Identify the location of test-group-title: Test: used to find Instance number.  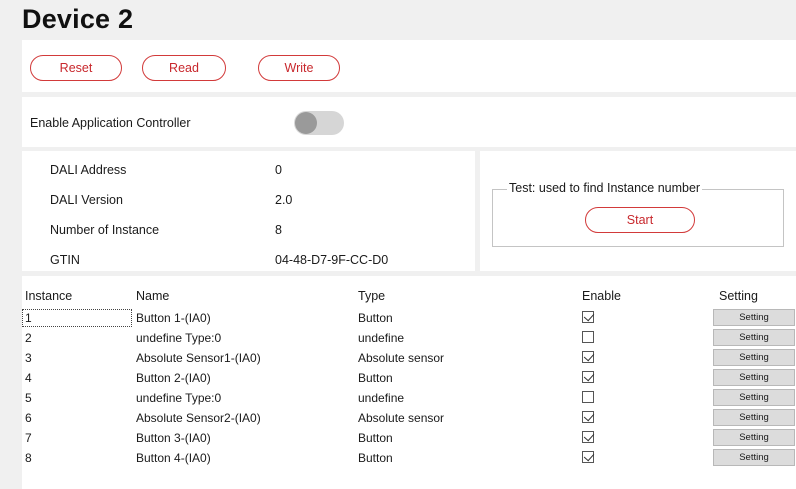
(605, 188).